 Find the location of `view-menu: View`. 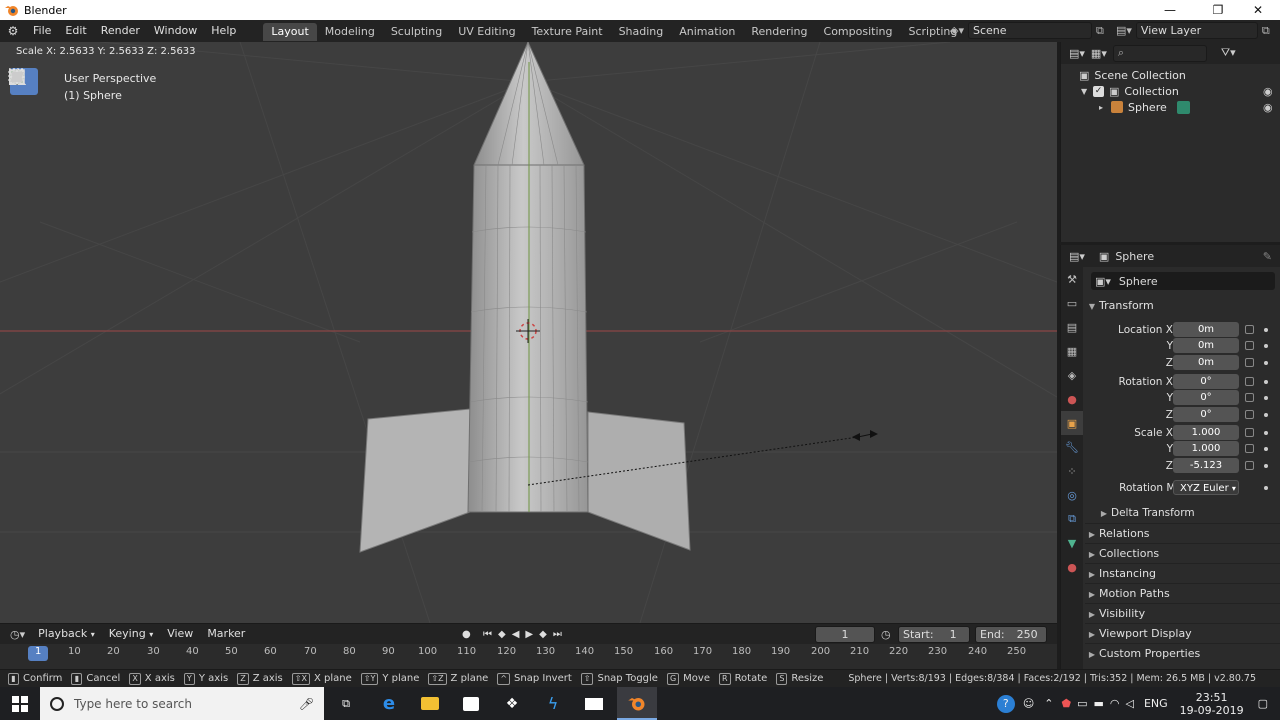

view-menu: View is located at coordinates (180, 634).